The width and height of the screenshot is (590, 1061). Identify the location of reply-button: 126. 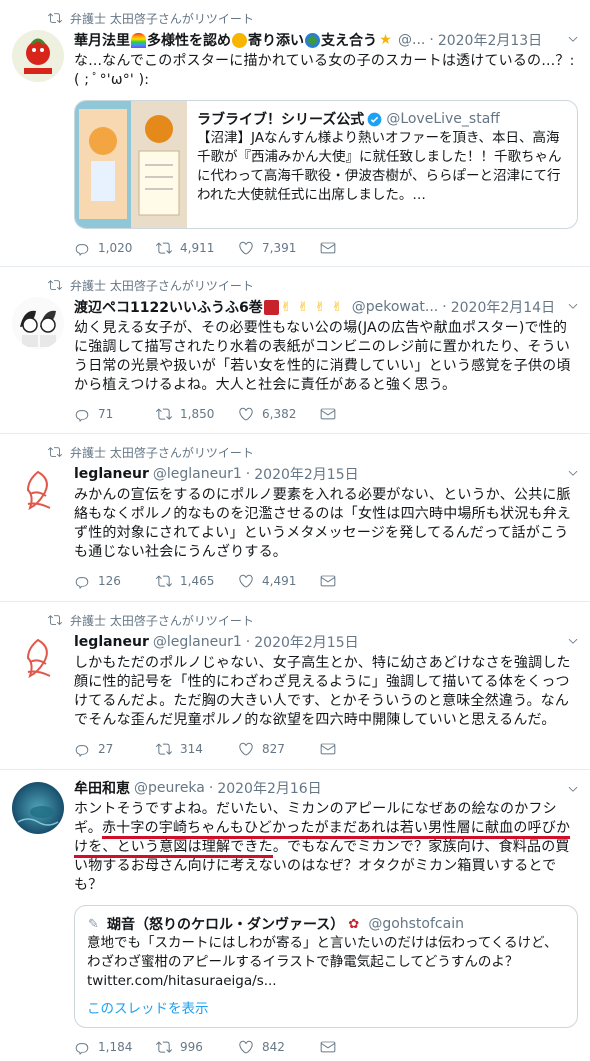
(115, 581).